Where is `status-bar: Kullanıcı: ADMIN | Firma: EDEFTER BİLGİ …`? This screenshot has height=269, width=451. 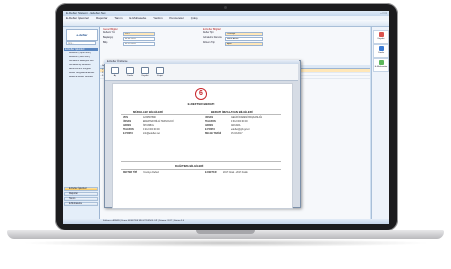 status-bar: Kullanıcı: ADMIN | Firma: EDEFTER BİLGİ … is located at coordinates (226, 221).